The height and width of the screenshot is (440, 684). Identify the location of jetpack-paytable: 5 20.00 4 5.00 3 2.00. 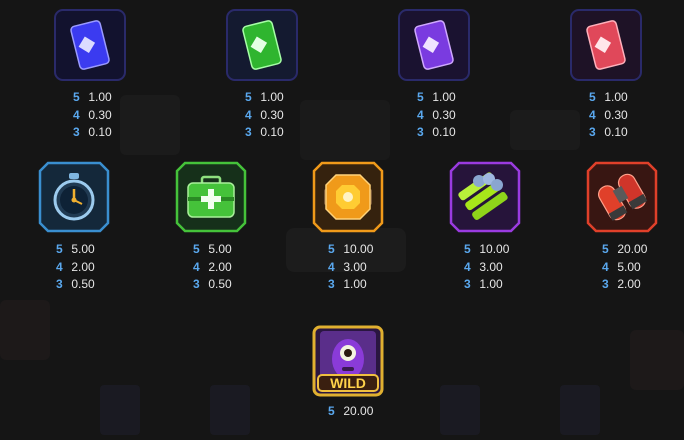
(642, 267).